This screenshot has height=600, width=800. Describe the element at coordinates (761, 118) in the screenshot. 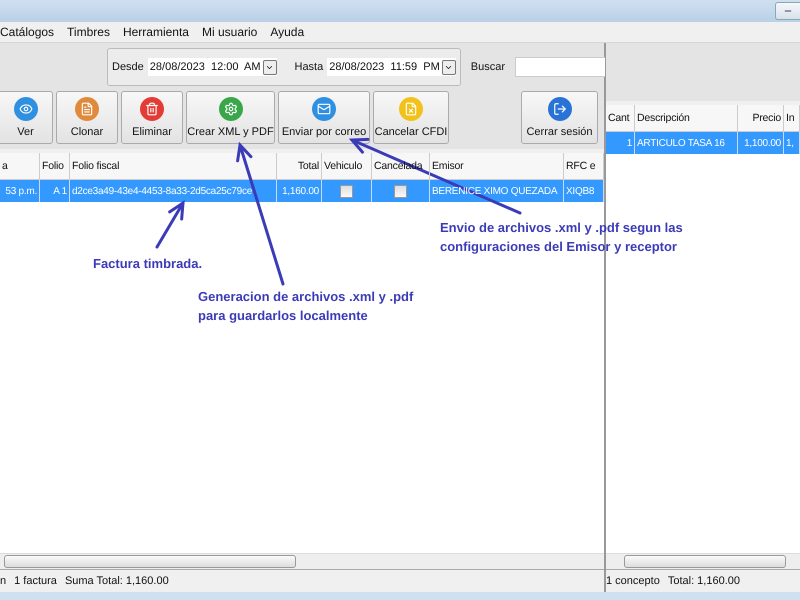

I see `column-header: Precio` at that location.